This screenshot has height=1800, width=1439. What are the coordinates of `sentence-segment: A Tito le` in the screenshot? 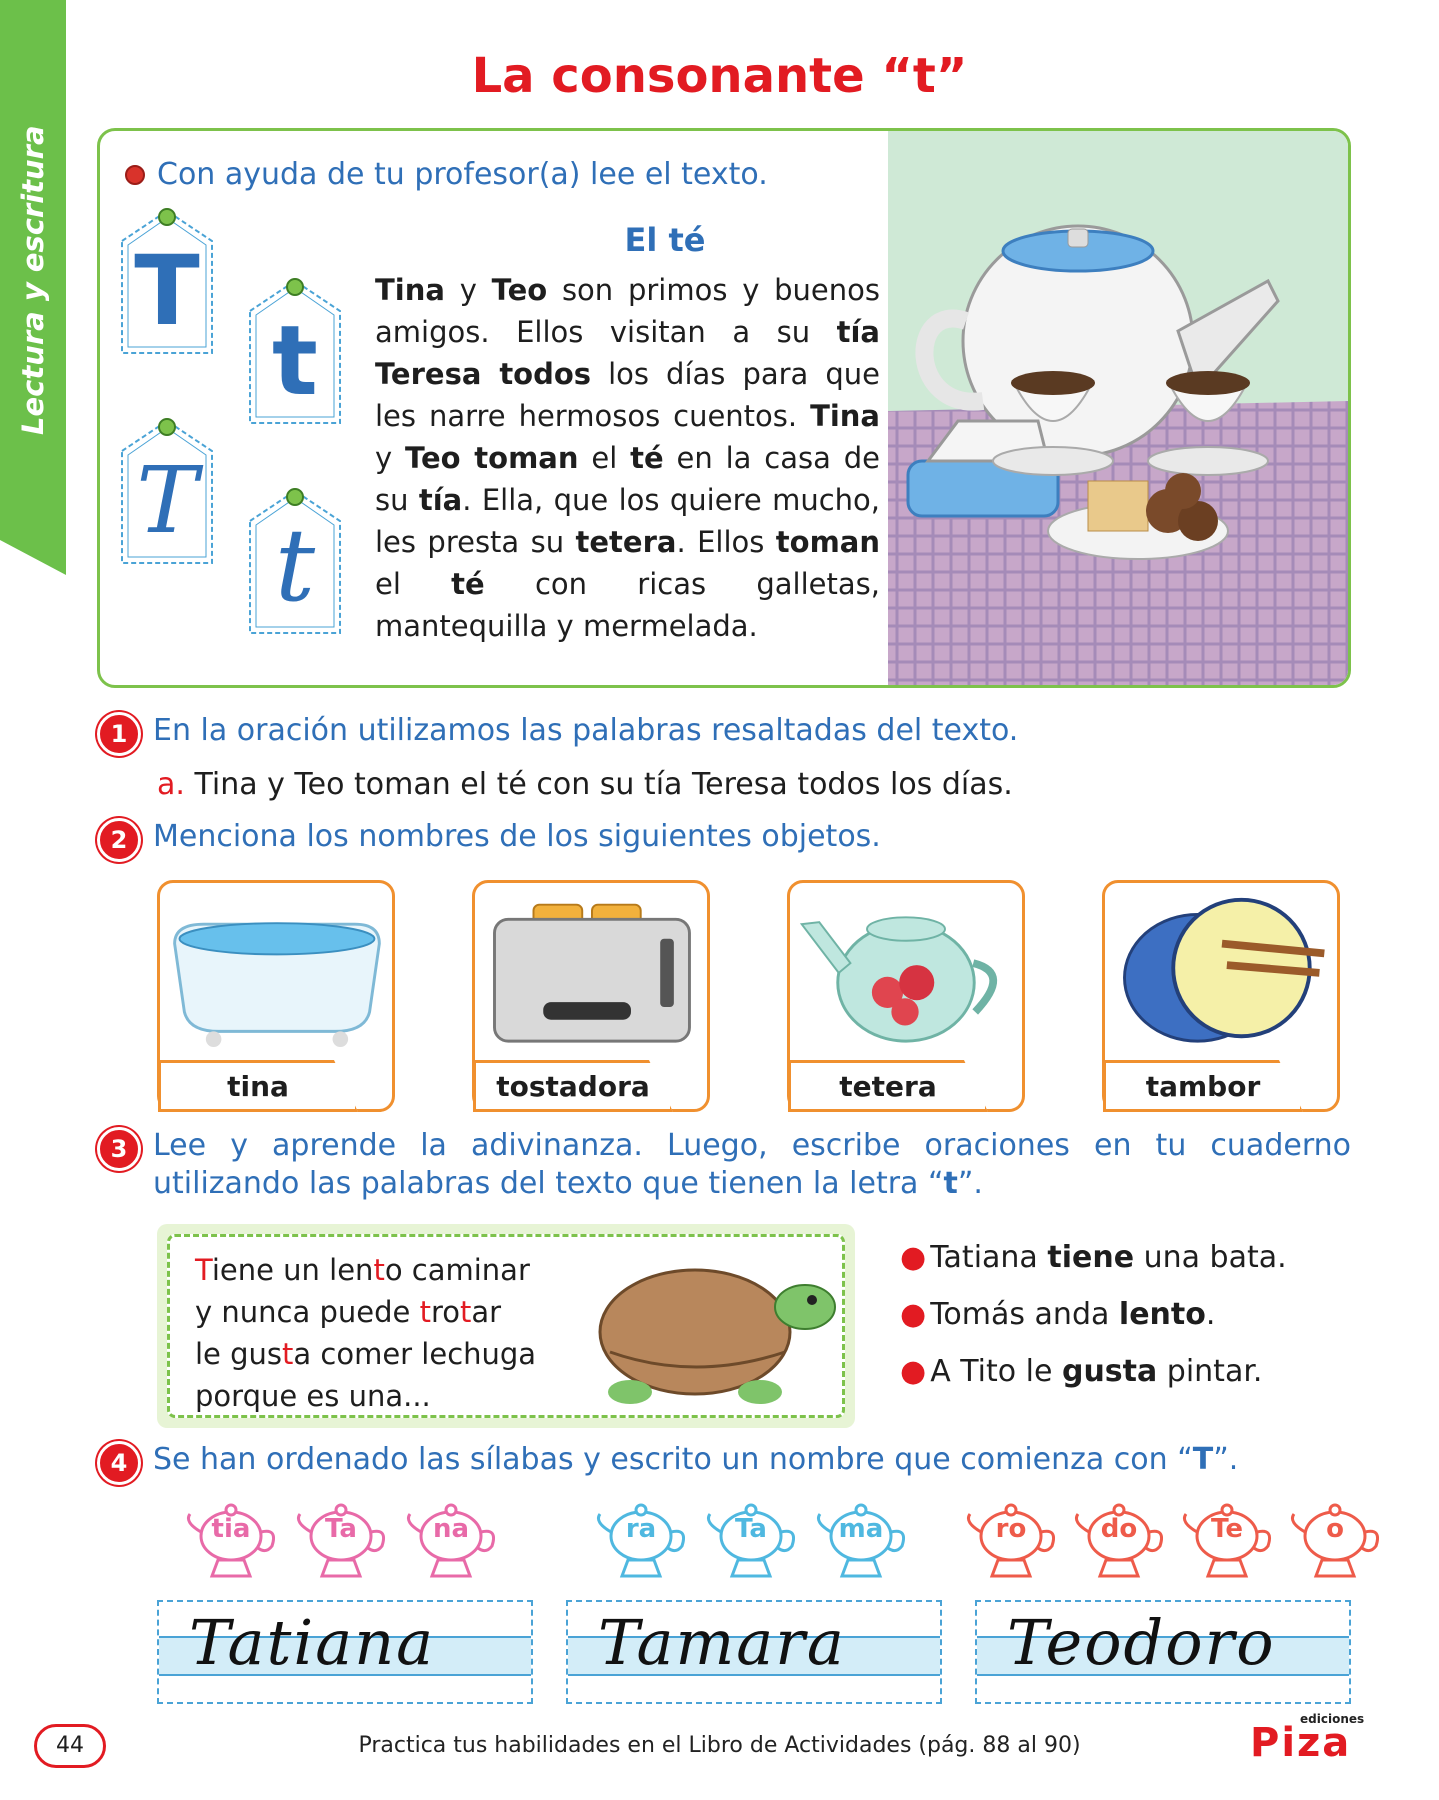 It's located at (996, 1371).